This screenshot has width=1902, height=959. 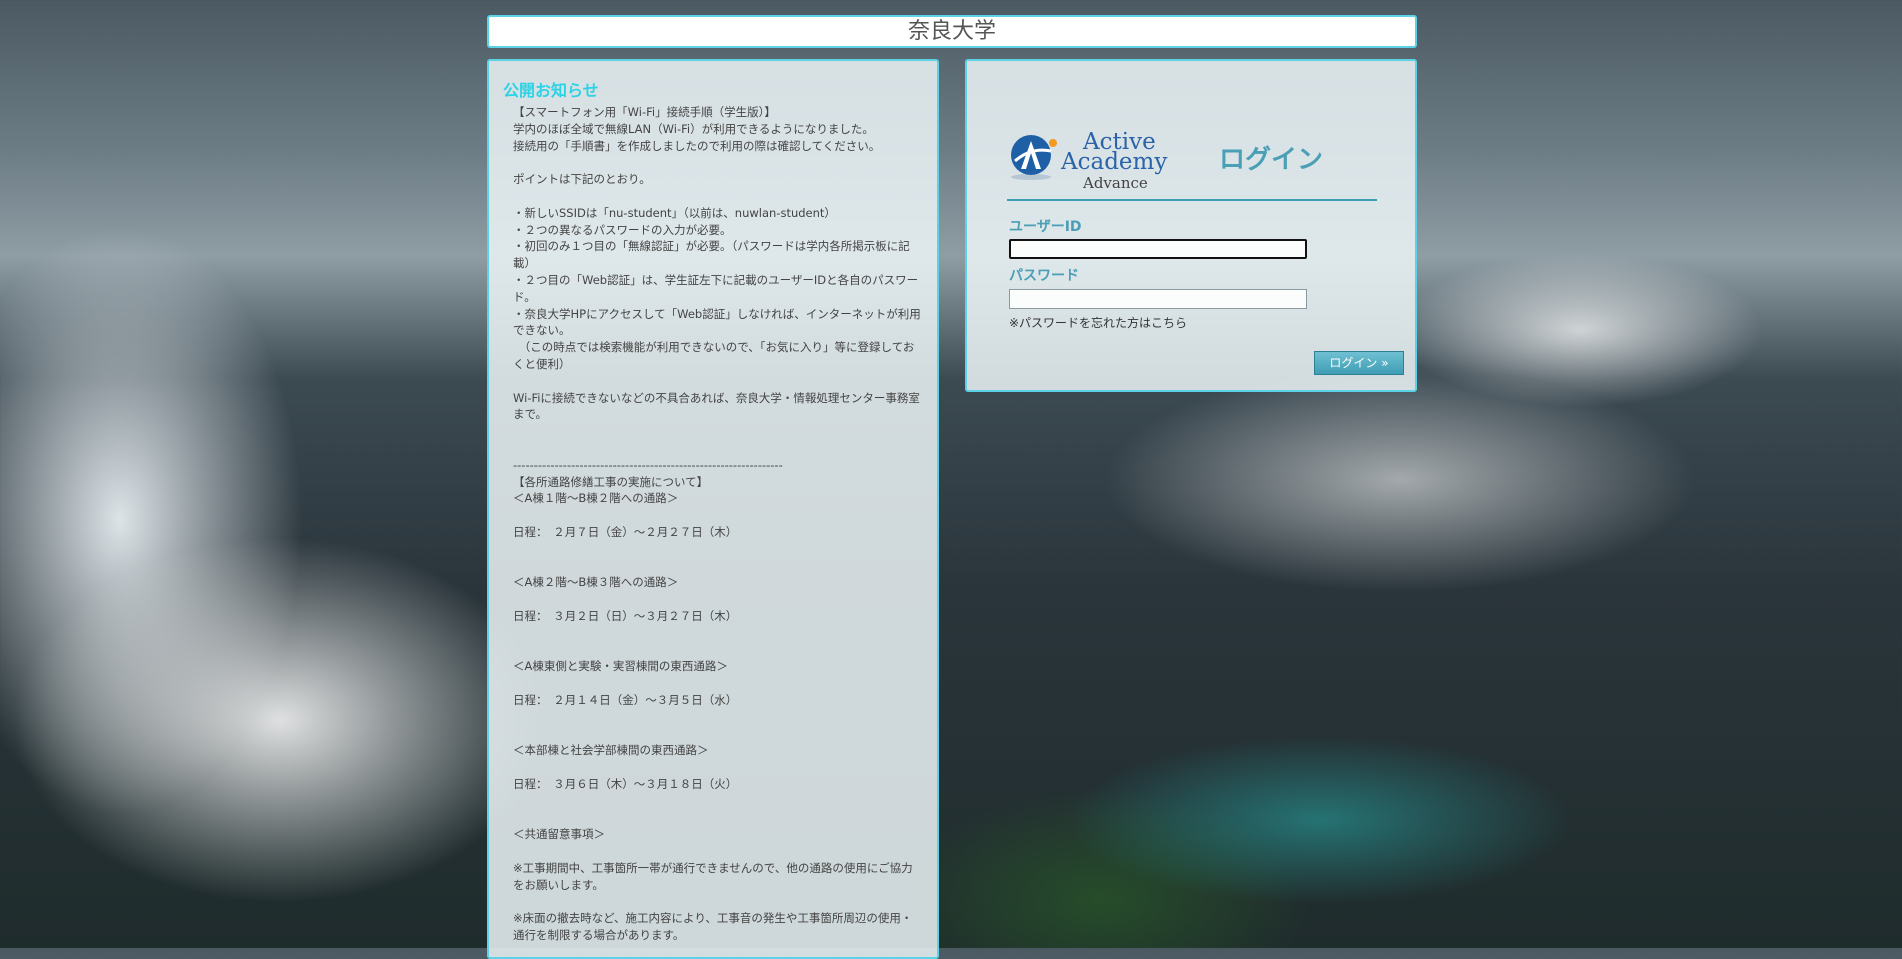 What do you see at coordinates (1034, 157) in the screenshot?
I see `active-academy-logo-mark-icon` at bounding box center [1034, 157].